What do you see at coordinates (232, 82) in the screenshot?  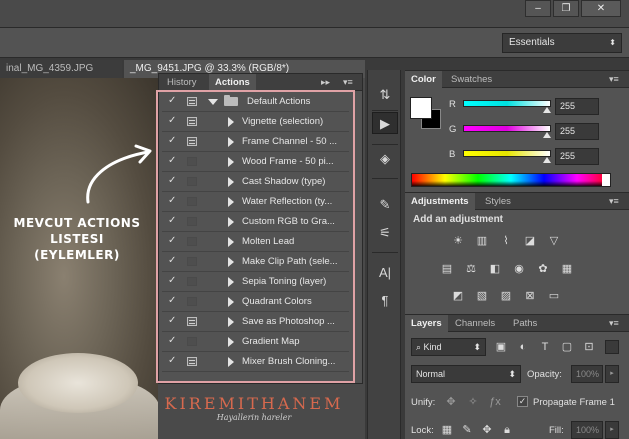 I see `tab-actions: Actions` at bounding box center [232, 82].